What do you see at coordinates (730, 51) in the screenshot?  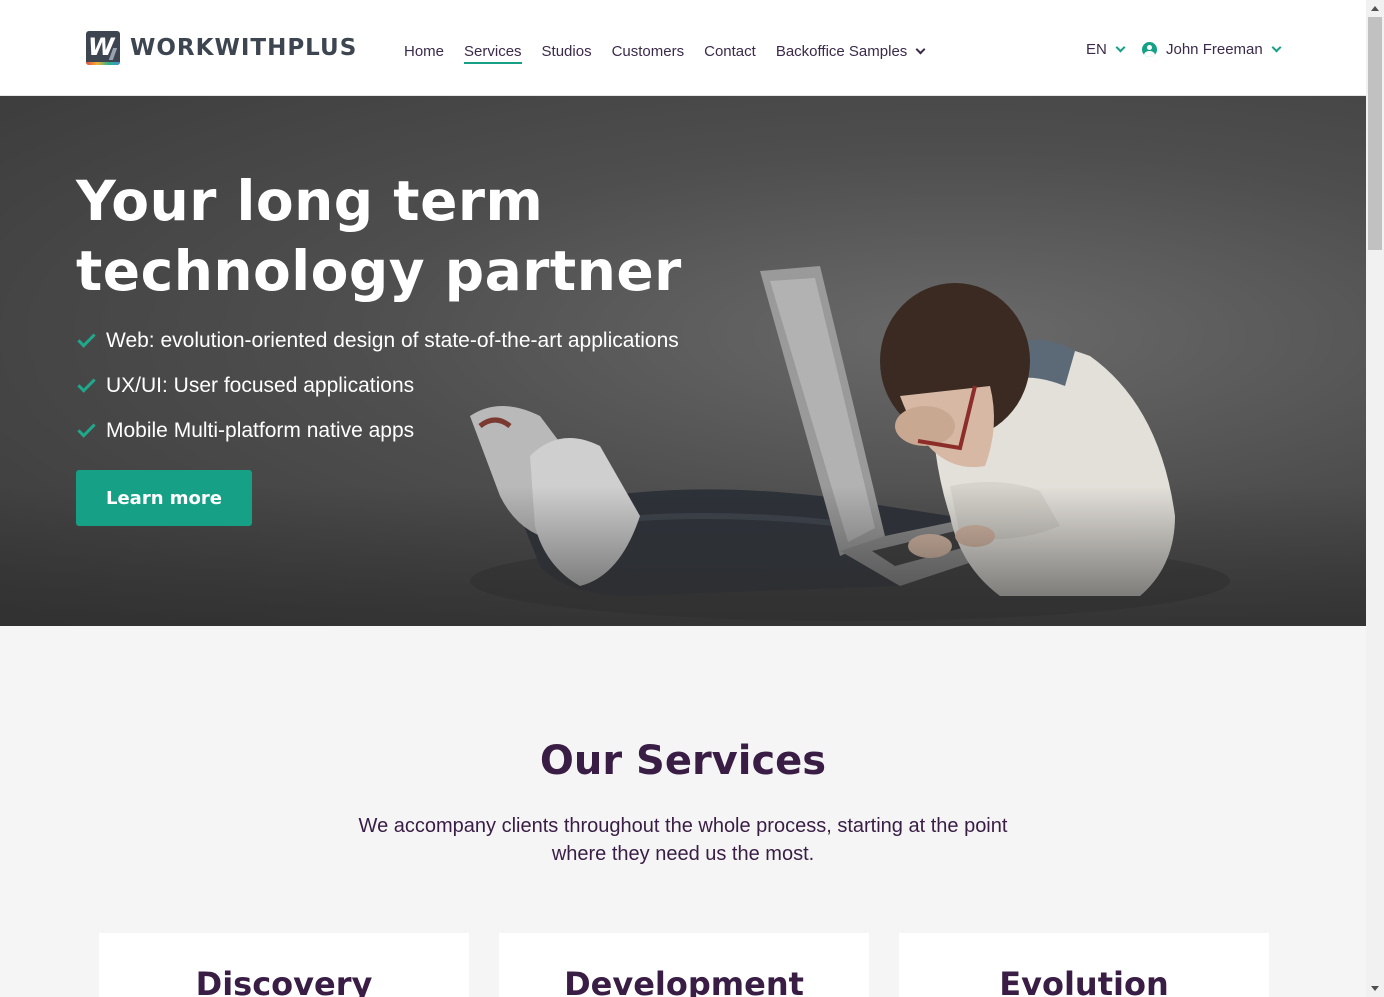 I see `nav-item-contact: Contact` at bounding box center [730, 51].